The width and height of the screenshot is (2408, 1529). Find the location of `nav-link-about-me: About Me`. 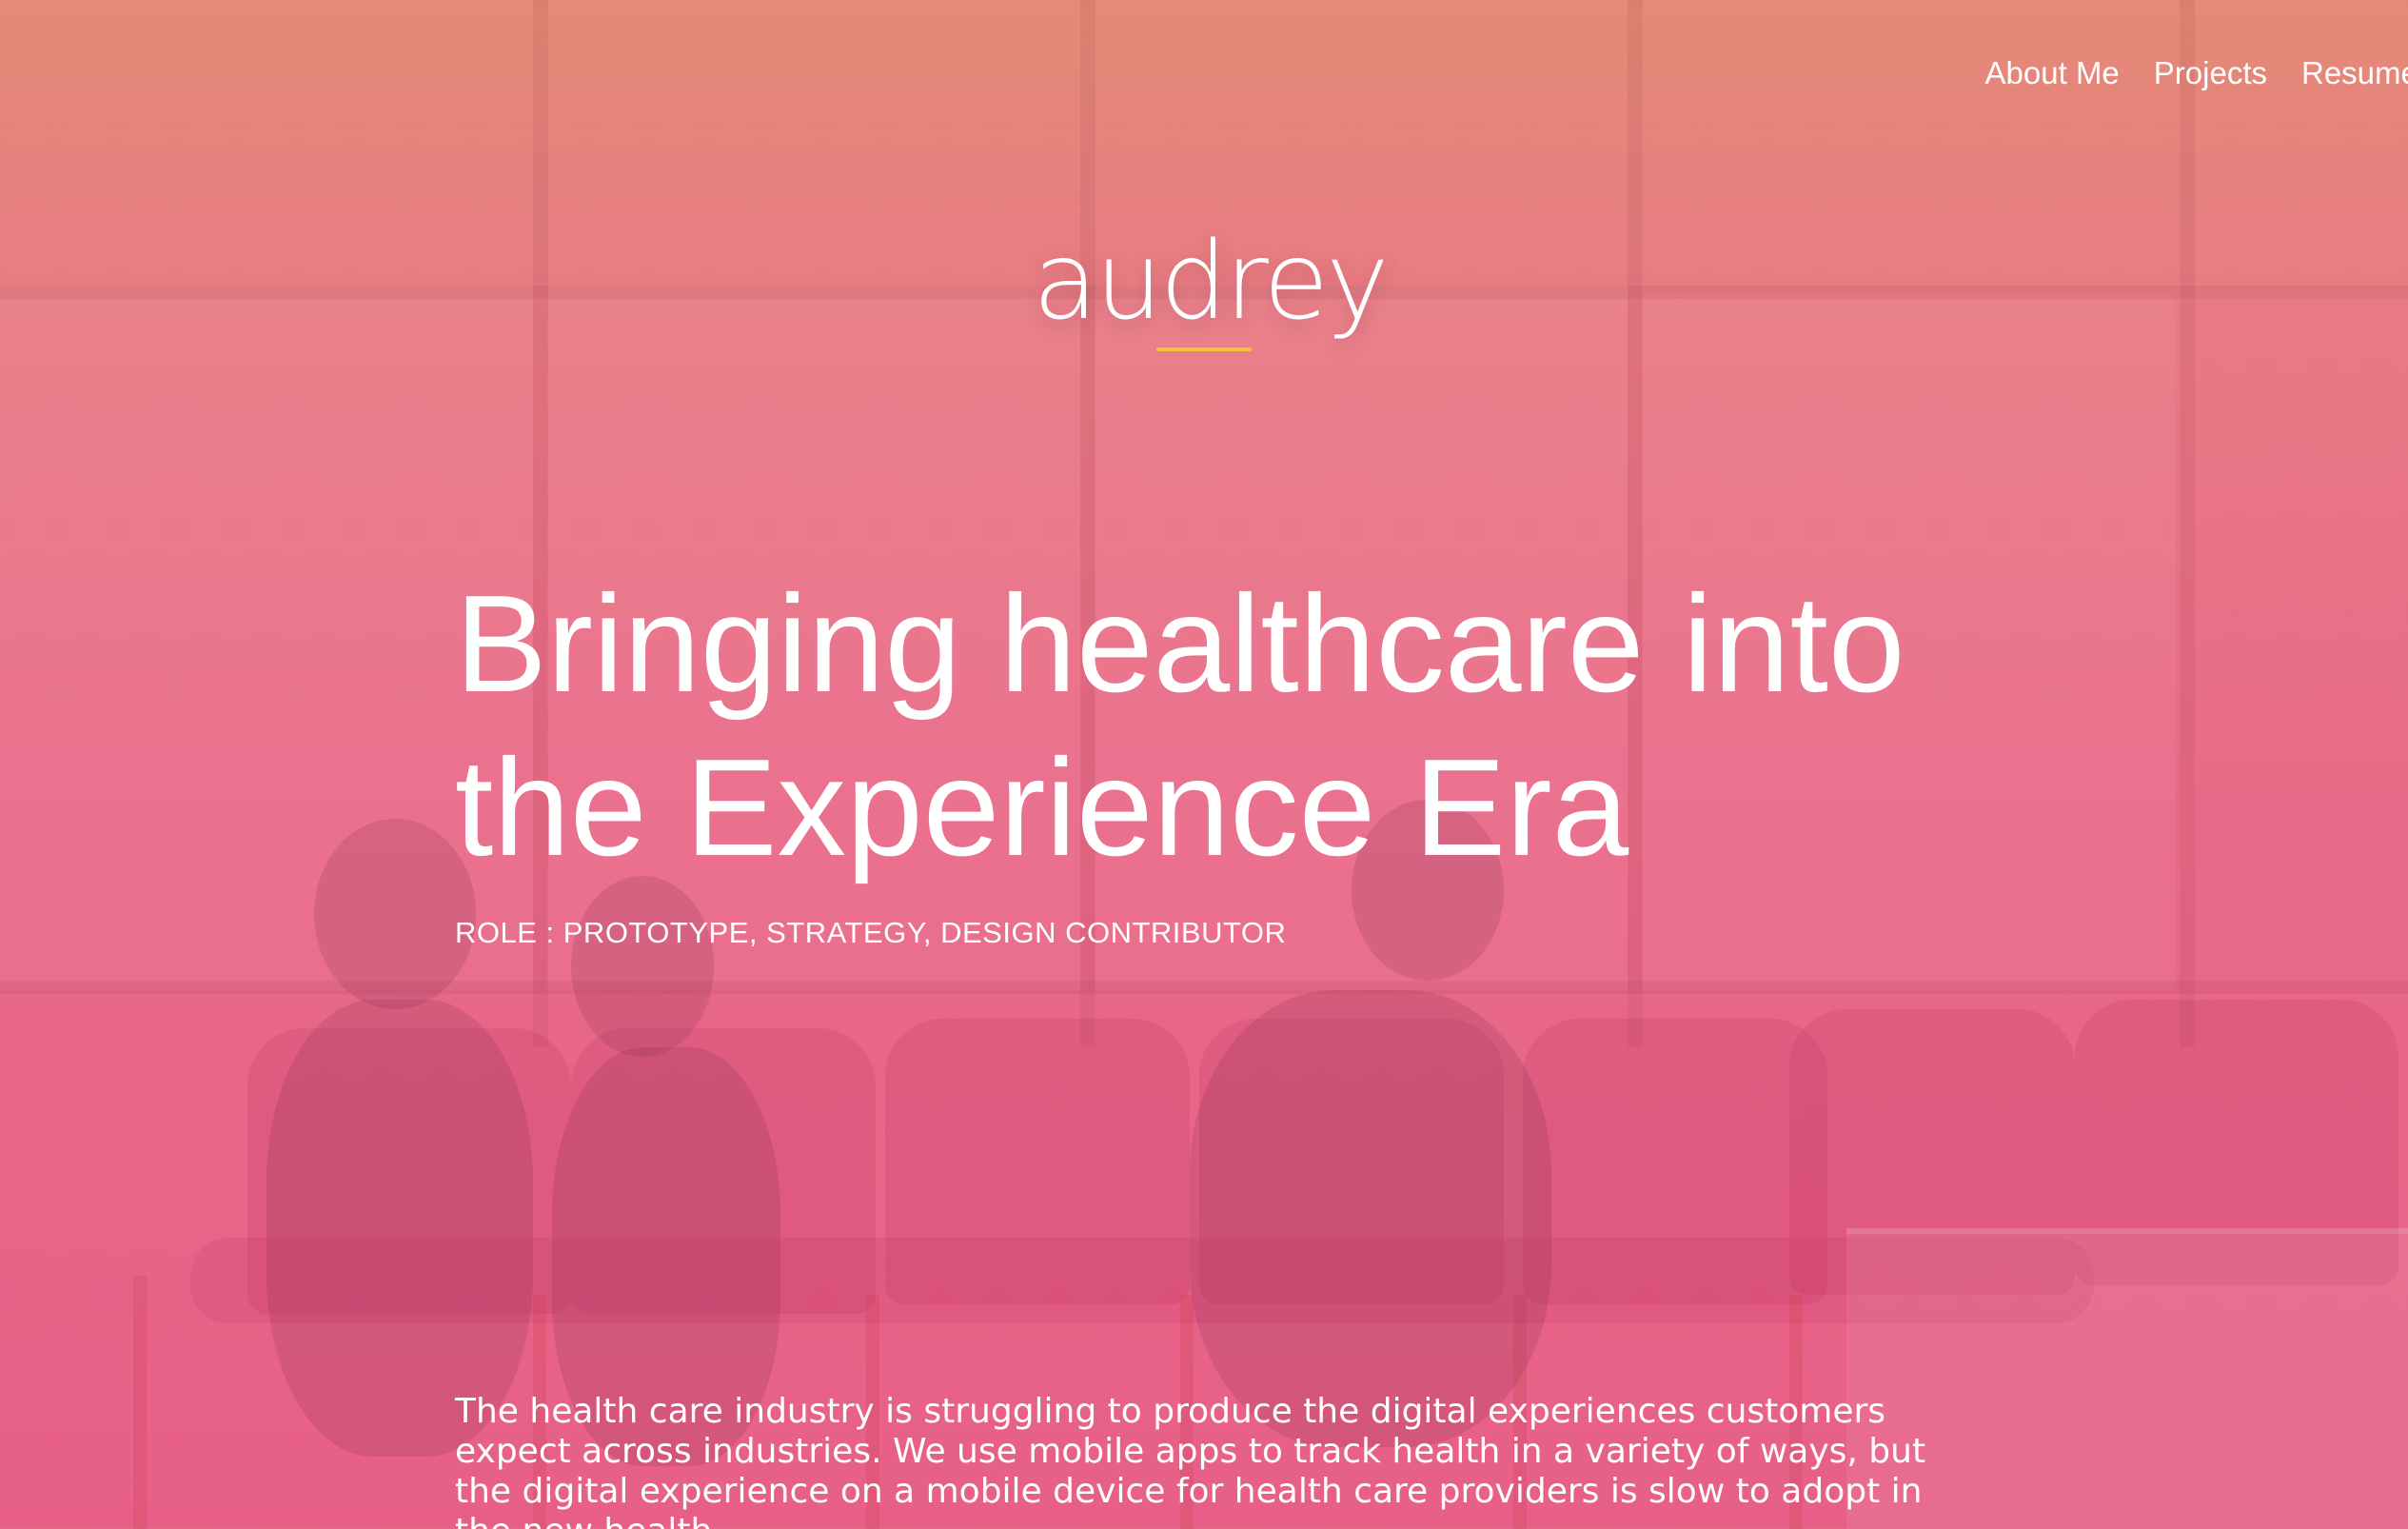

nav-link-about-me: About Me is located at coordinates (2052, 73).